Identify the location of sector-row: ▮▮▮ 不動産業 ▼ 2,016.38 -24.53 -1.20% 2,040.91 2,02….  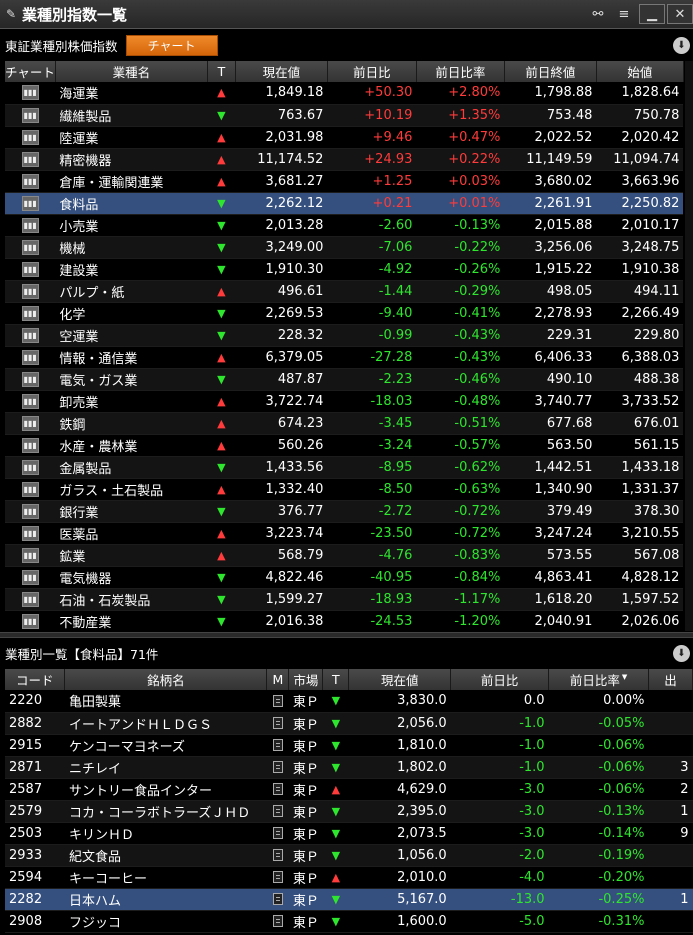
(344, 621).